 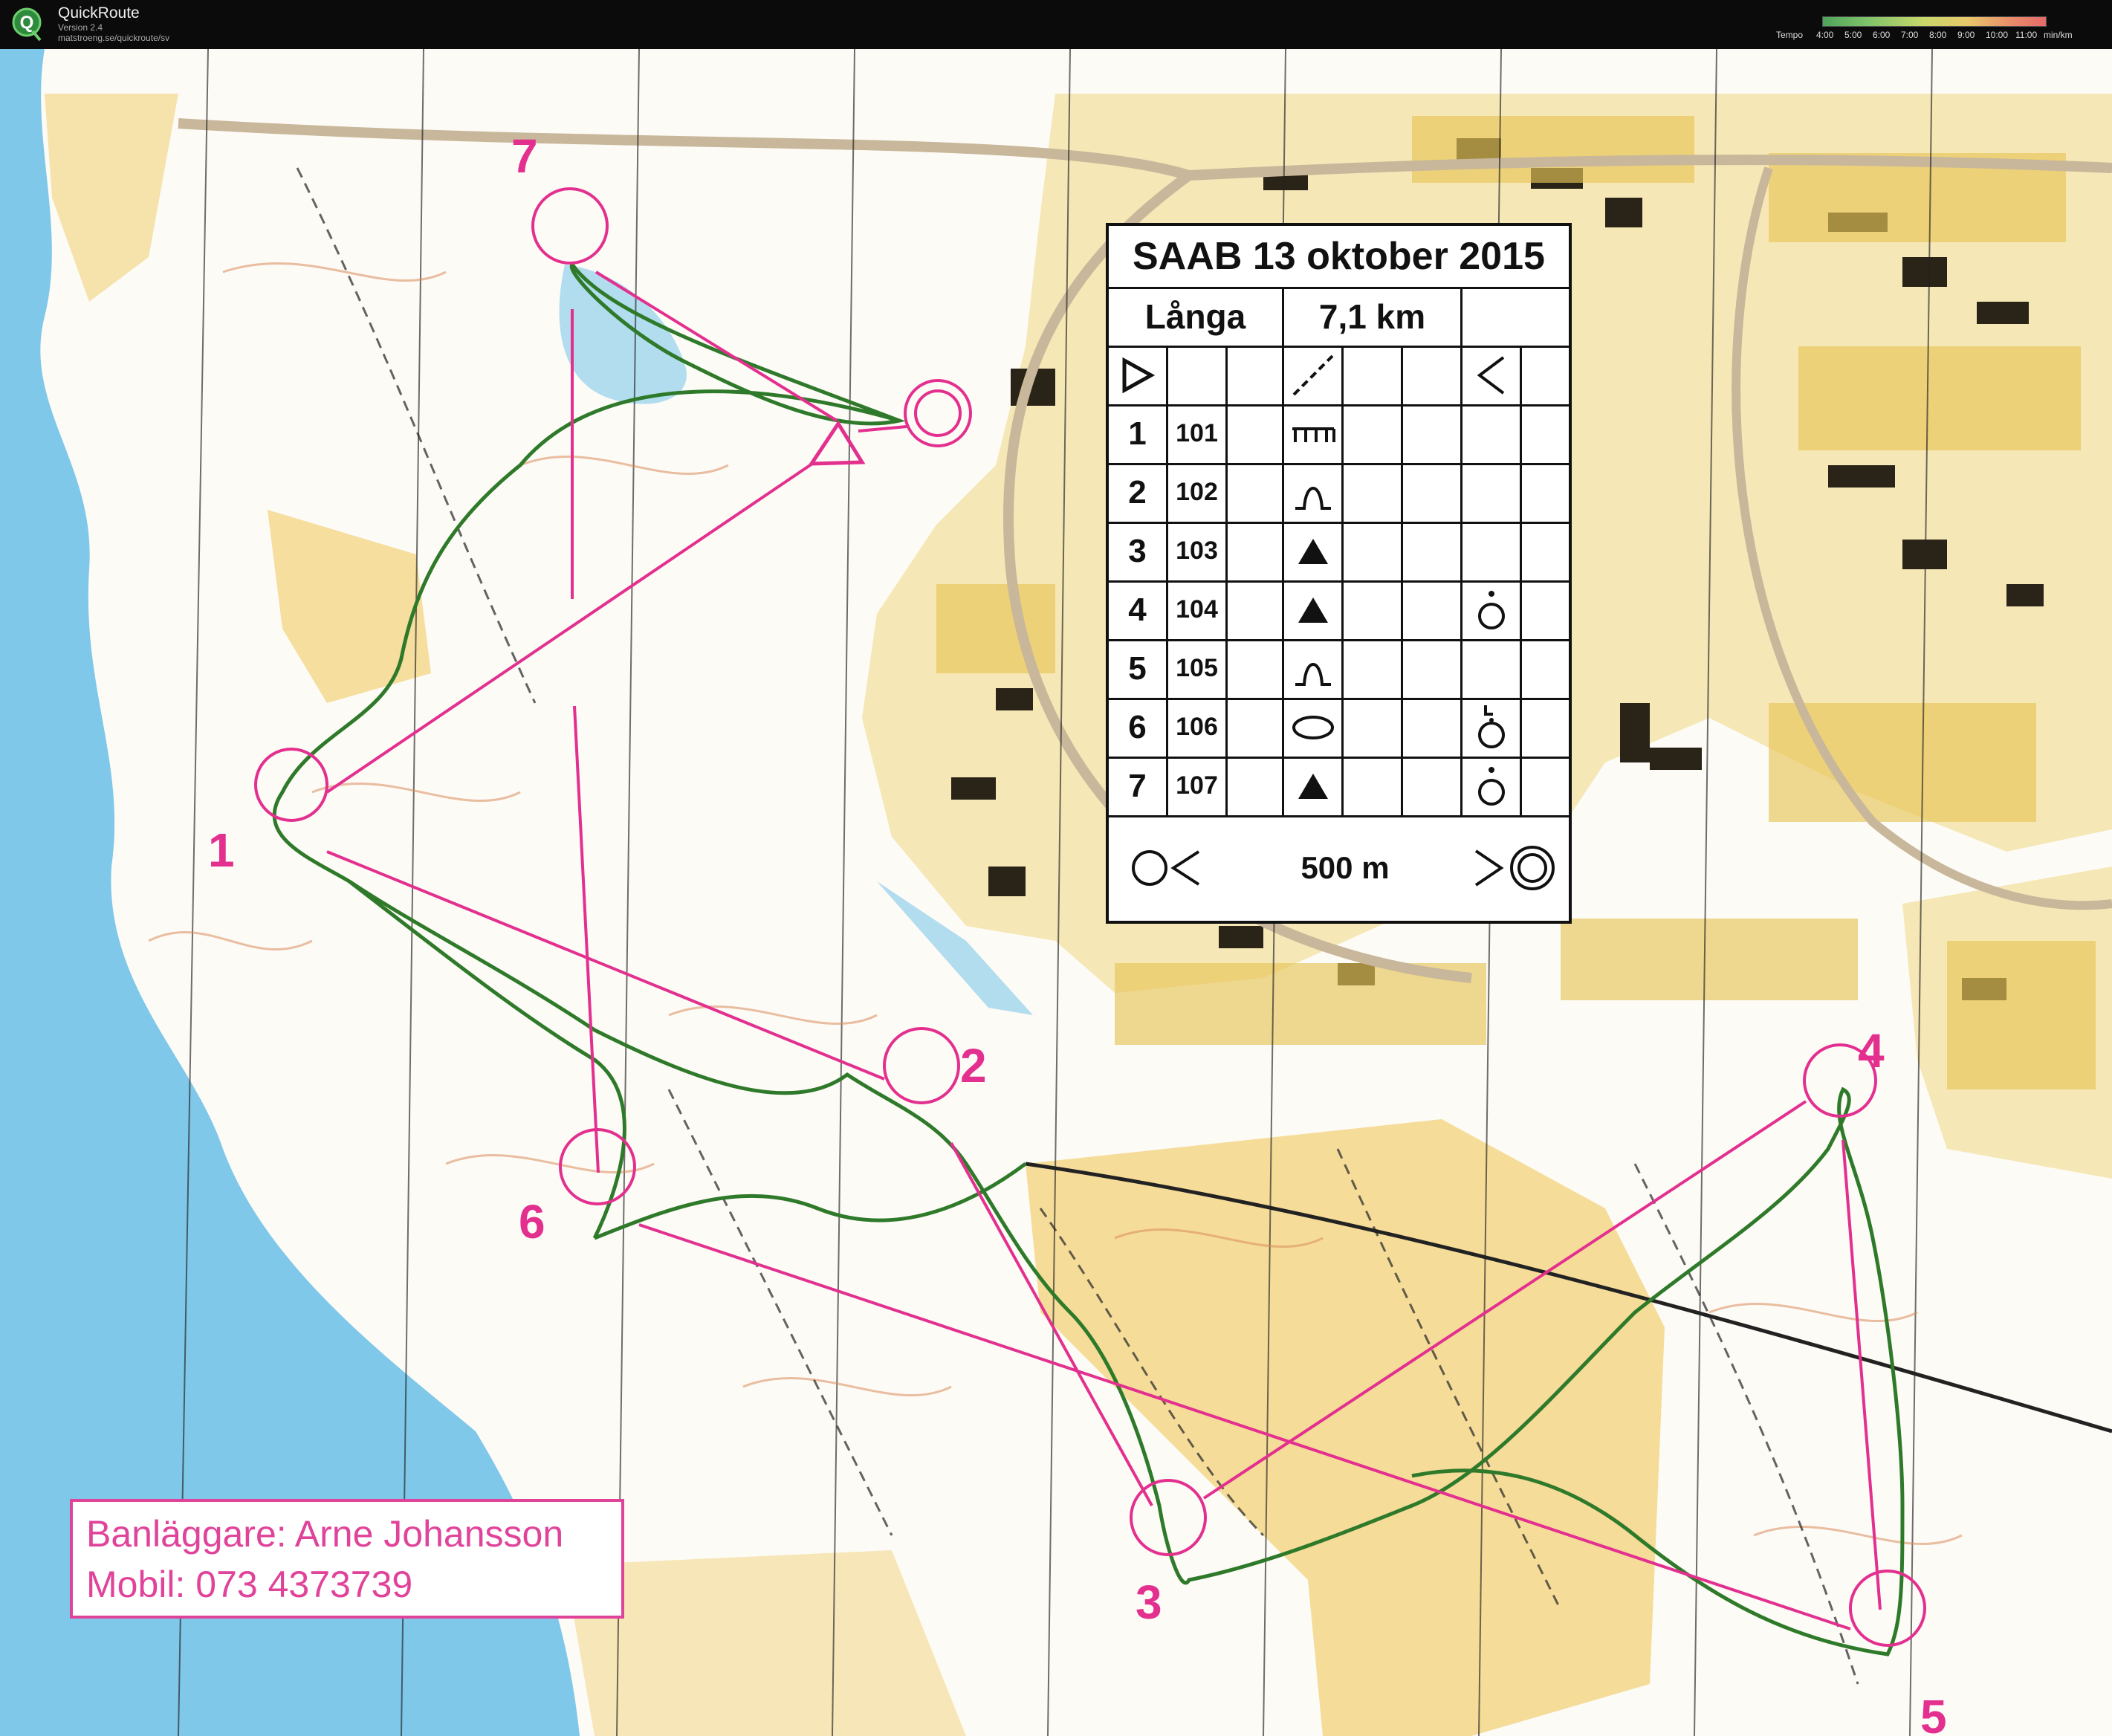 What do you see at coordinates (1910, 35) in the screenshot?
I see `tempo-tick: 7:00` at bounding box center [1910, 35].